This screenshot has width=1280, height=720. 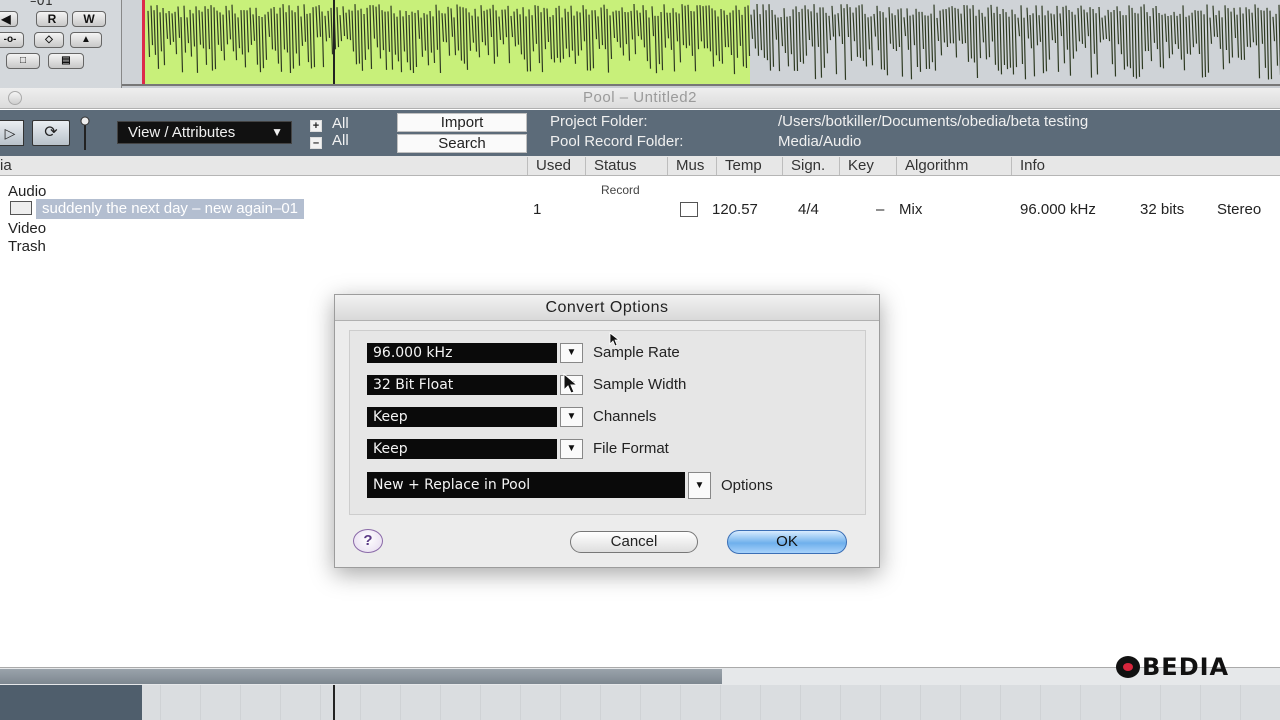 What do you see at coordinates (617, 141) in the screenshot?
I see `pool-record-folder-label: Pool Record Folder:` at bounding box center [617, 141].